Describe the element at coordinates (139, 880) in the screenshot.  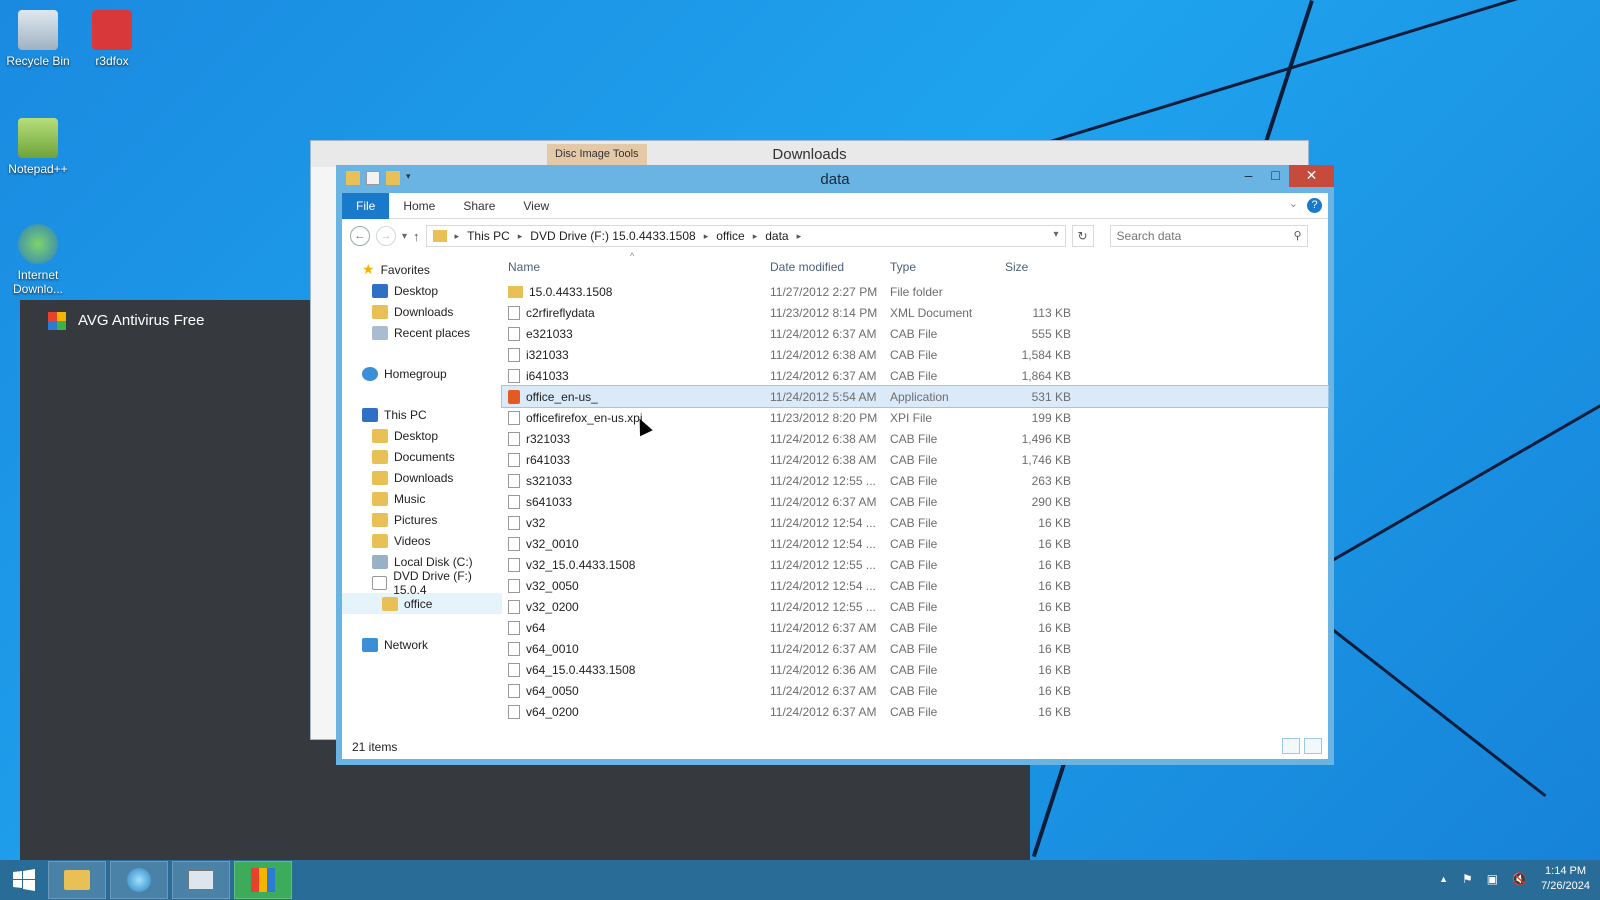
I see `taskbar-browser` at that location.